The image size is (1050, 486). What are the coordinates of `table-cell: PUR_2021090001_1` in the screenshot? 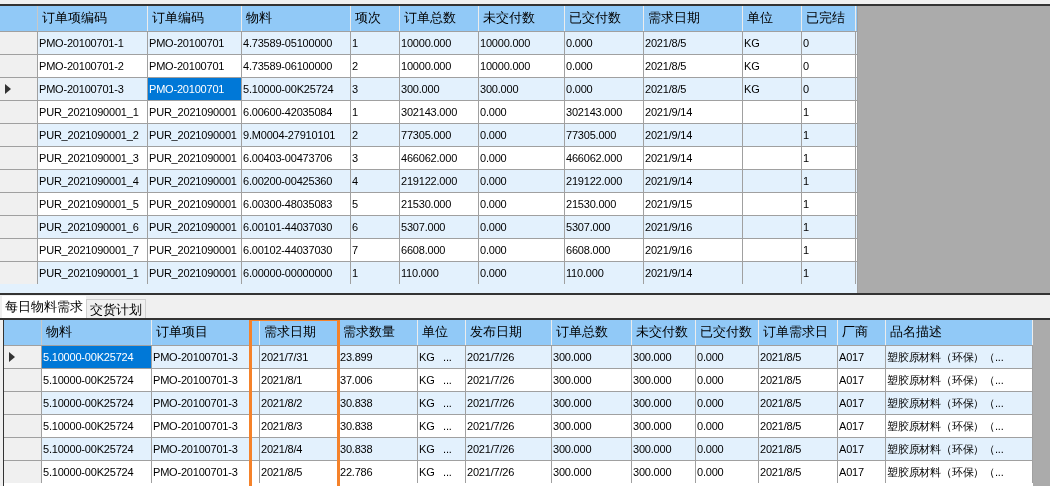 It's located at (93, 273).